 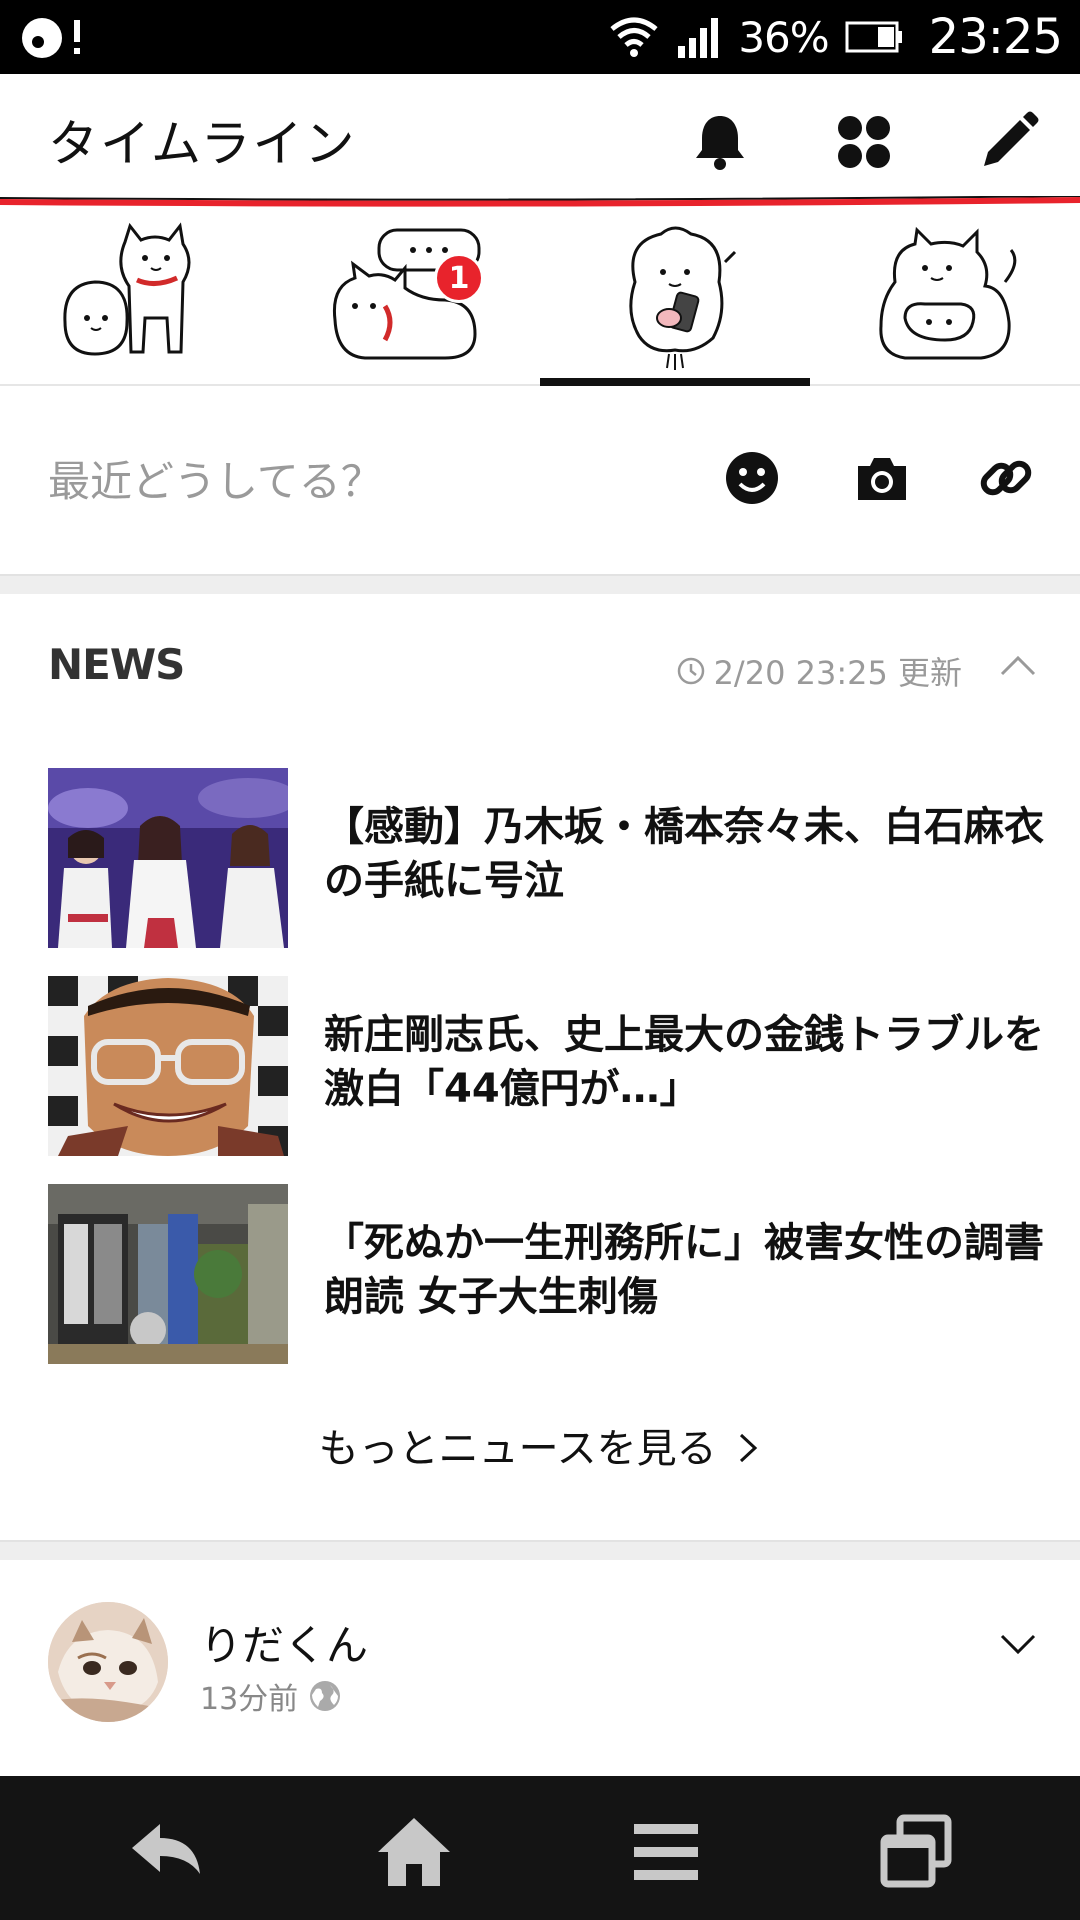 I want to click on news-heading: NEWS, so click(x=116, y=664).